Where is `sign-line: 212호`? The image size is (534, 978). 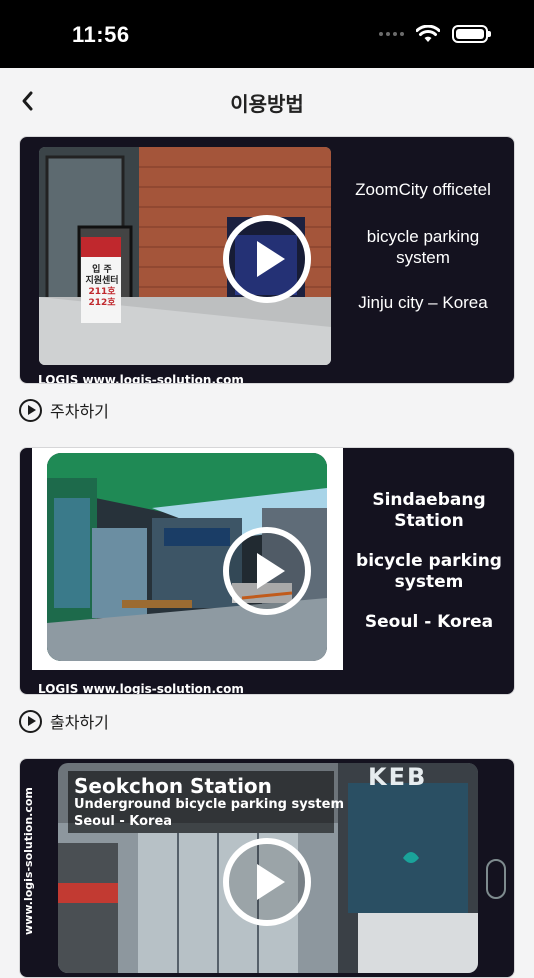
sign-line: 212호 is located at coordinates (102, 303).